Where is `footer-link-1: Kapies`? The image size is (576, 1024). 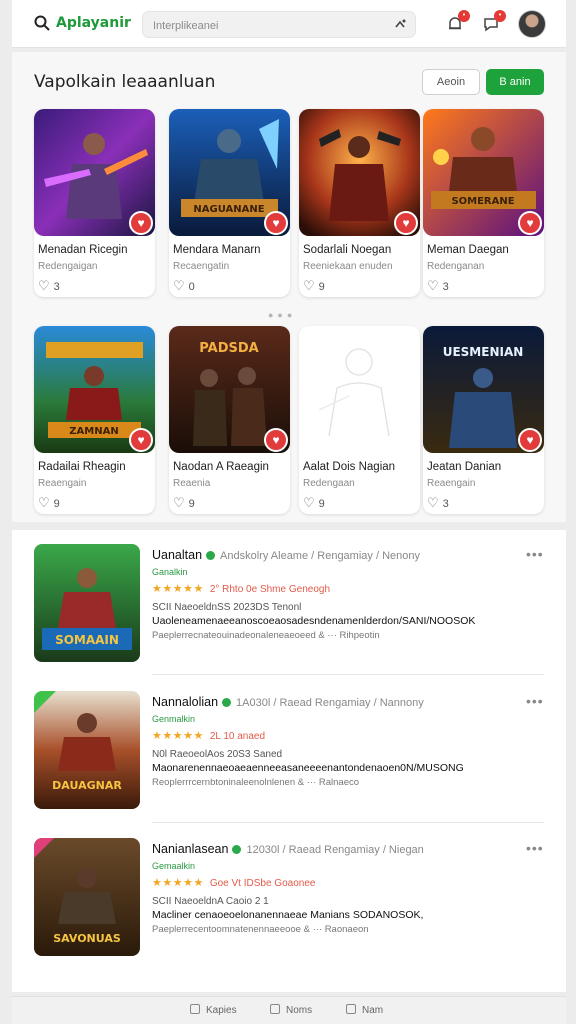
footer-link-1: Kapies is located at coordinates (213, 1010).